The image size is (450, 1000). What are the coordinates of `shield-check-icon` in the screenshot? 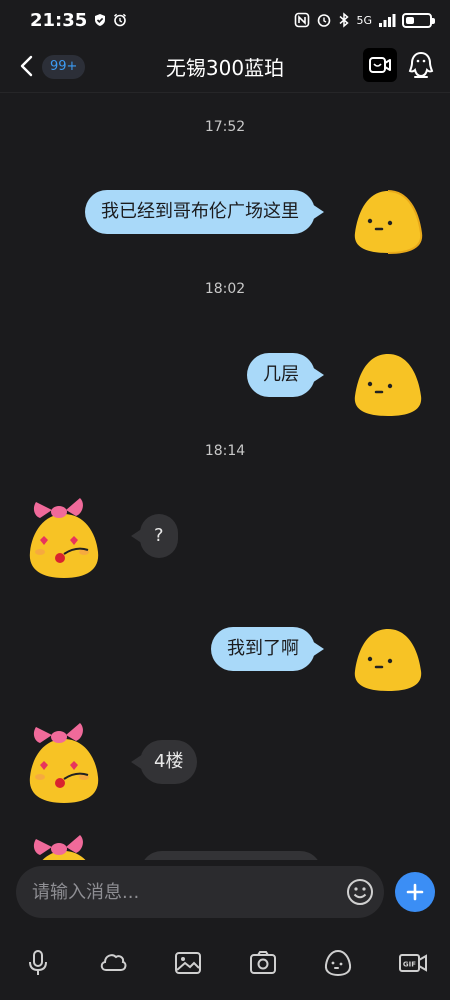 It's located at (100, 20).